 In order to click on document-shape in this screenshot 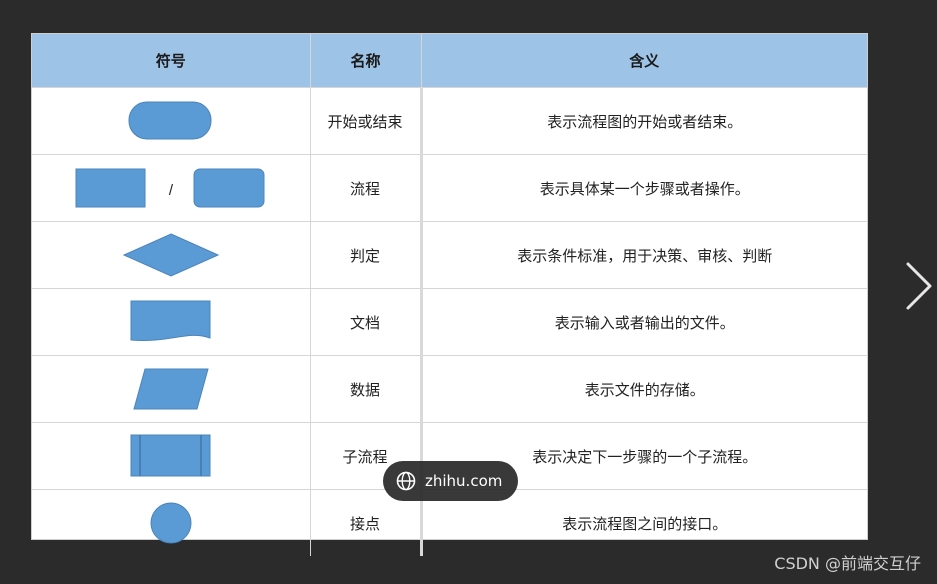, I will do `click(170, 320)`.